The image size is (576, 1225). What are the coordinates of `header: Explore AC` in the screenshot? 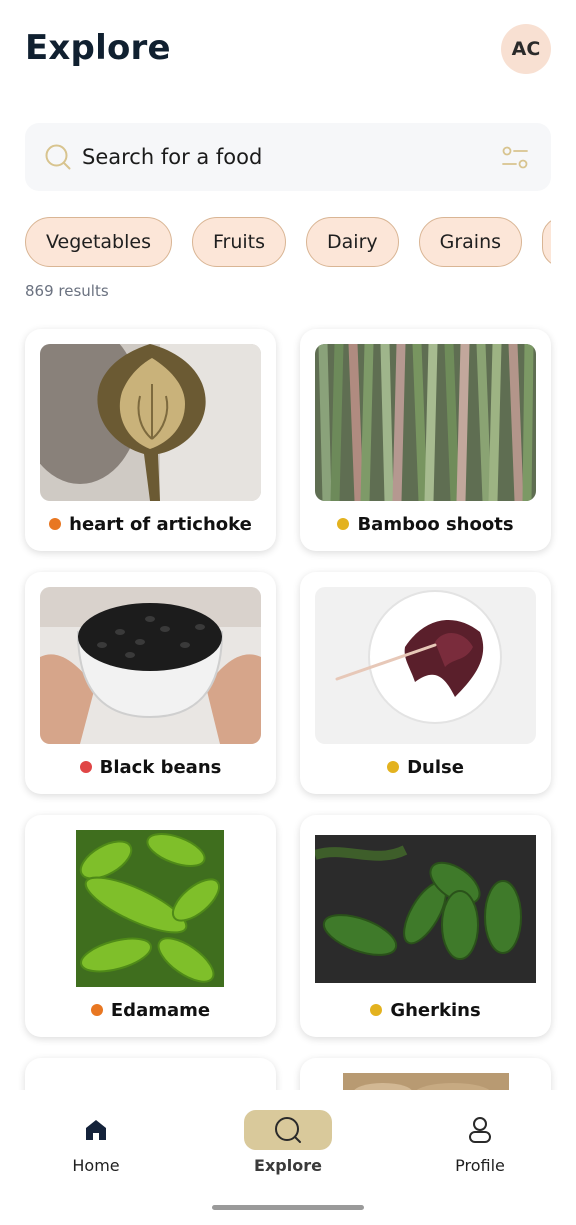 It's located at (288, 50).